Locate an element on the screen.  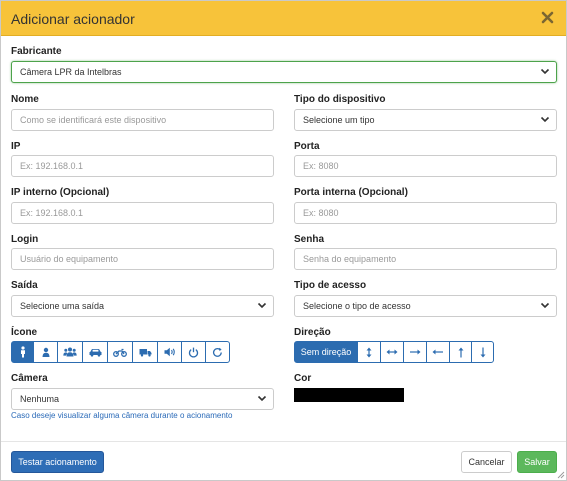
access-type-label: Tipo de acesso is located at coordinates (330, 285).